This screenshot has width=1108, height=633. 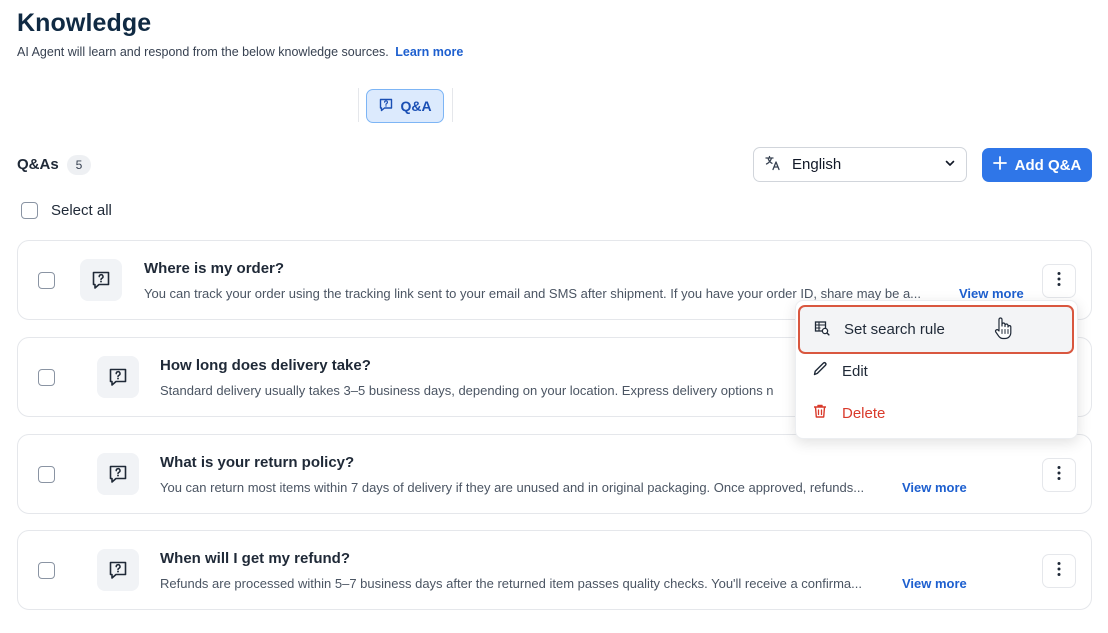 I want to click on add-qa-button: Add Q&A, so click(x=1037, y=165).